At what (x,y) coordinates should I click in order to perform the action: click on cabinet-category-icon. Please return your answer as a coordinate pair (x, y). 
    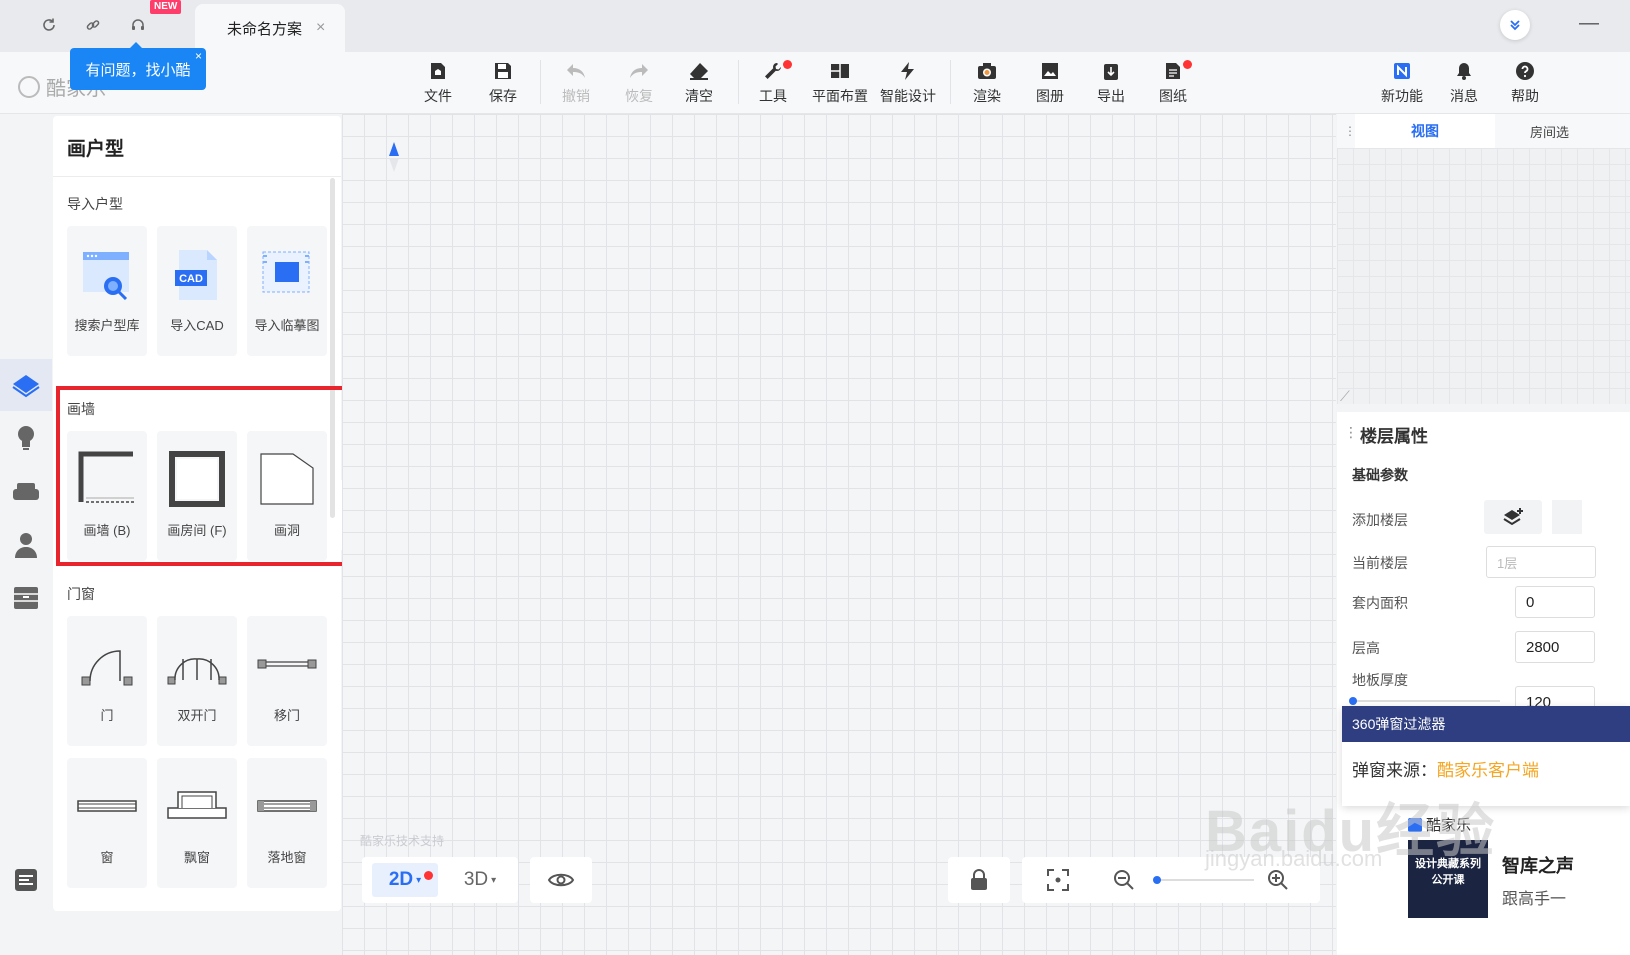
    Looking at the image, I should click on (26, 598).